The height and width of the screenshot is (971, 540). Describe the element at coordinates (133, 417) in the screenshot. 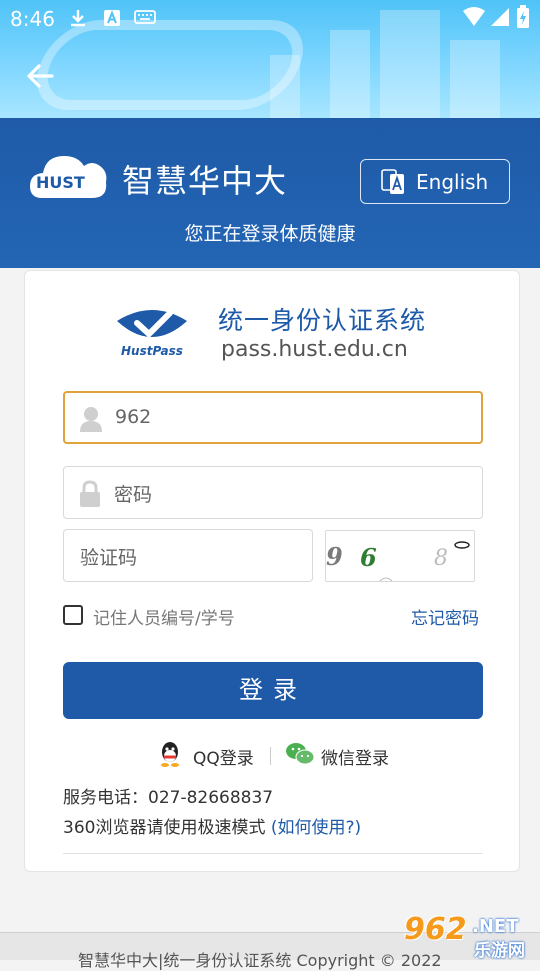

I see `username-value: 962` at that location.